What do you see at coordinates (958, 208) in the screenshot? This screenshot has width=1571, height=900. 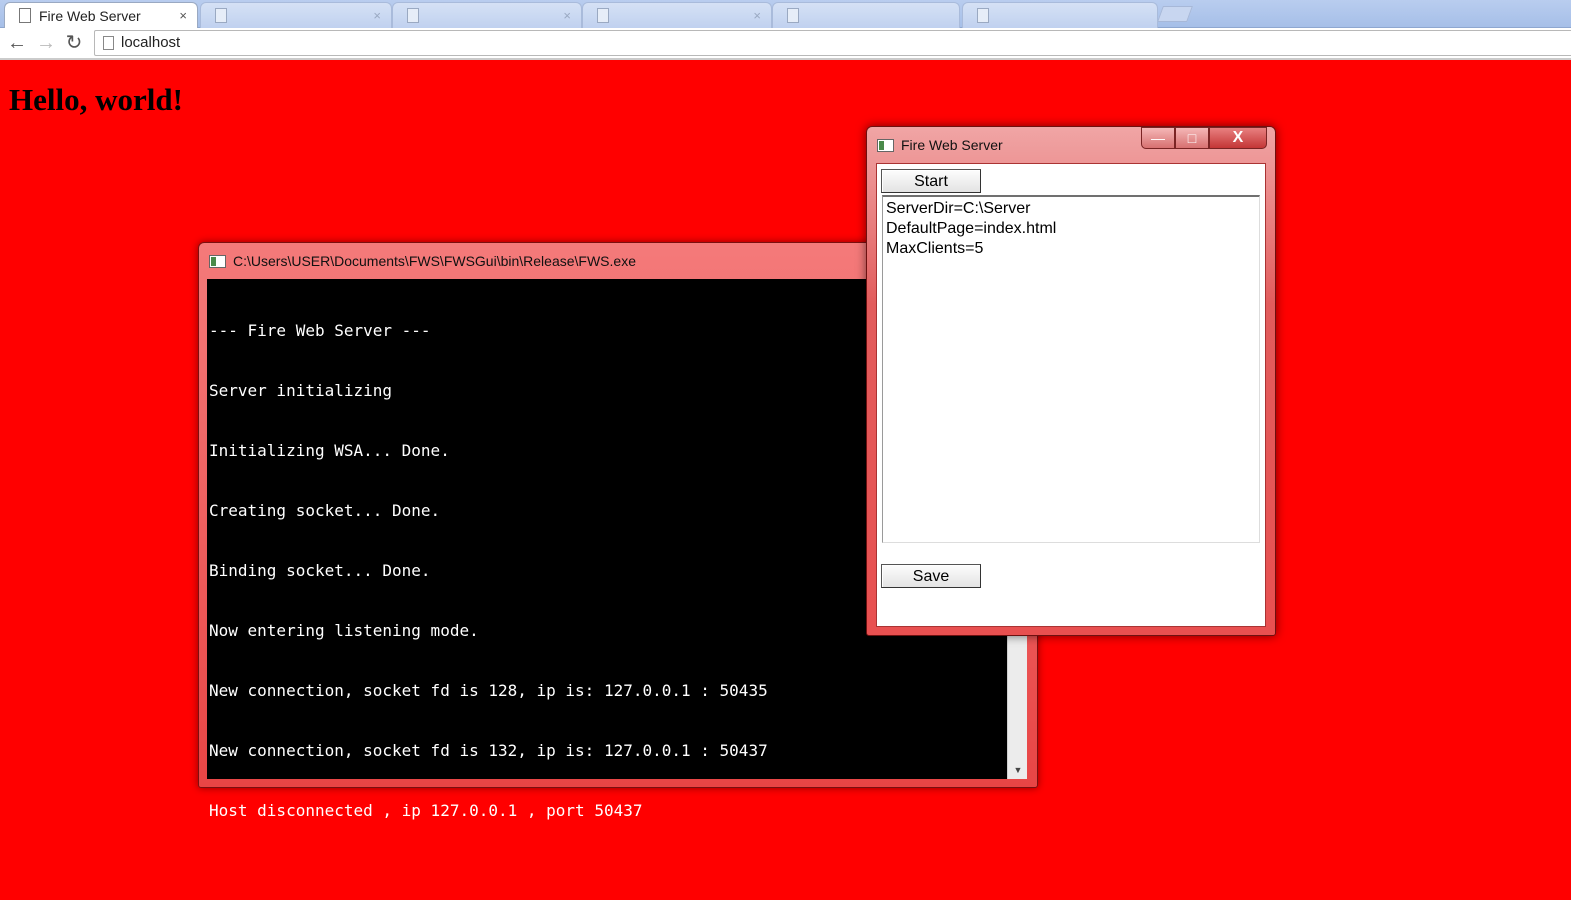 I see `config-line: ServerDir=C:\Server` at bounding box center [958, 208].